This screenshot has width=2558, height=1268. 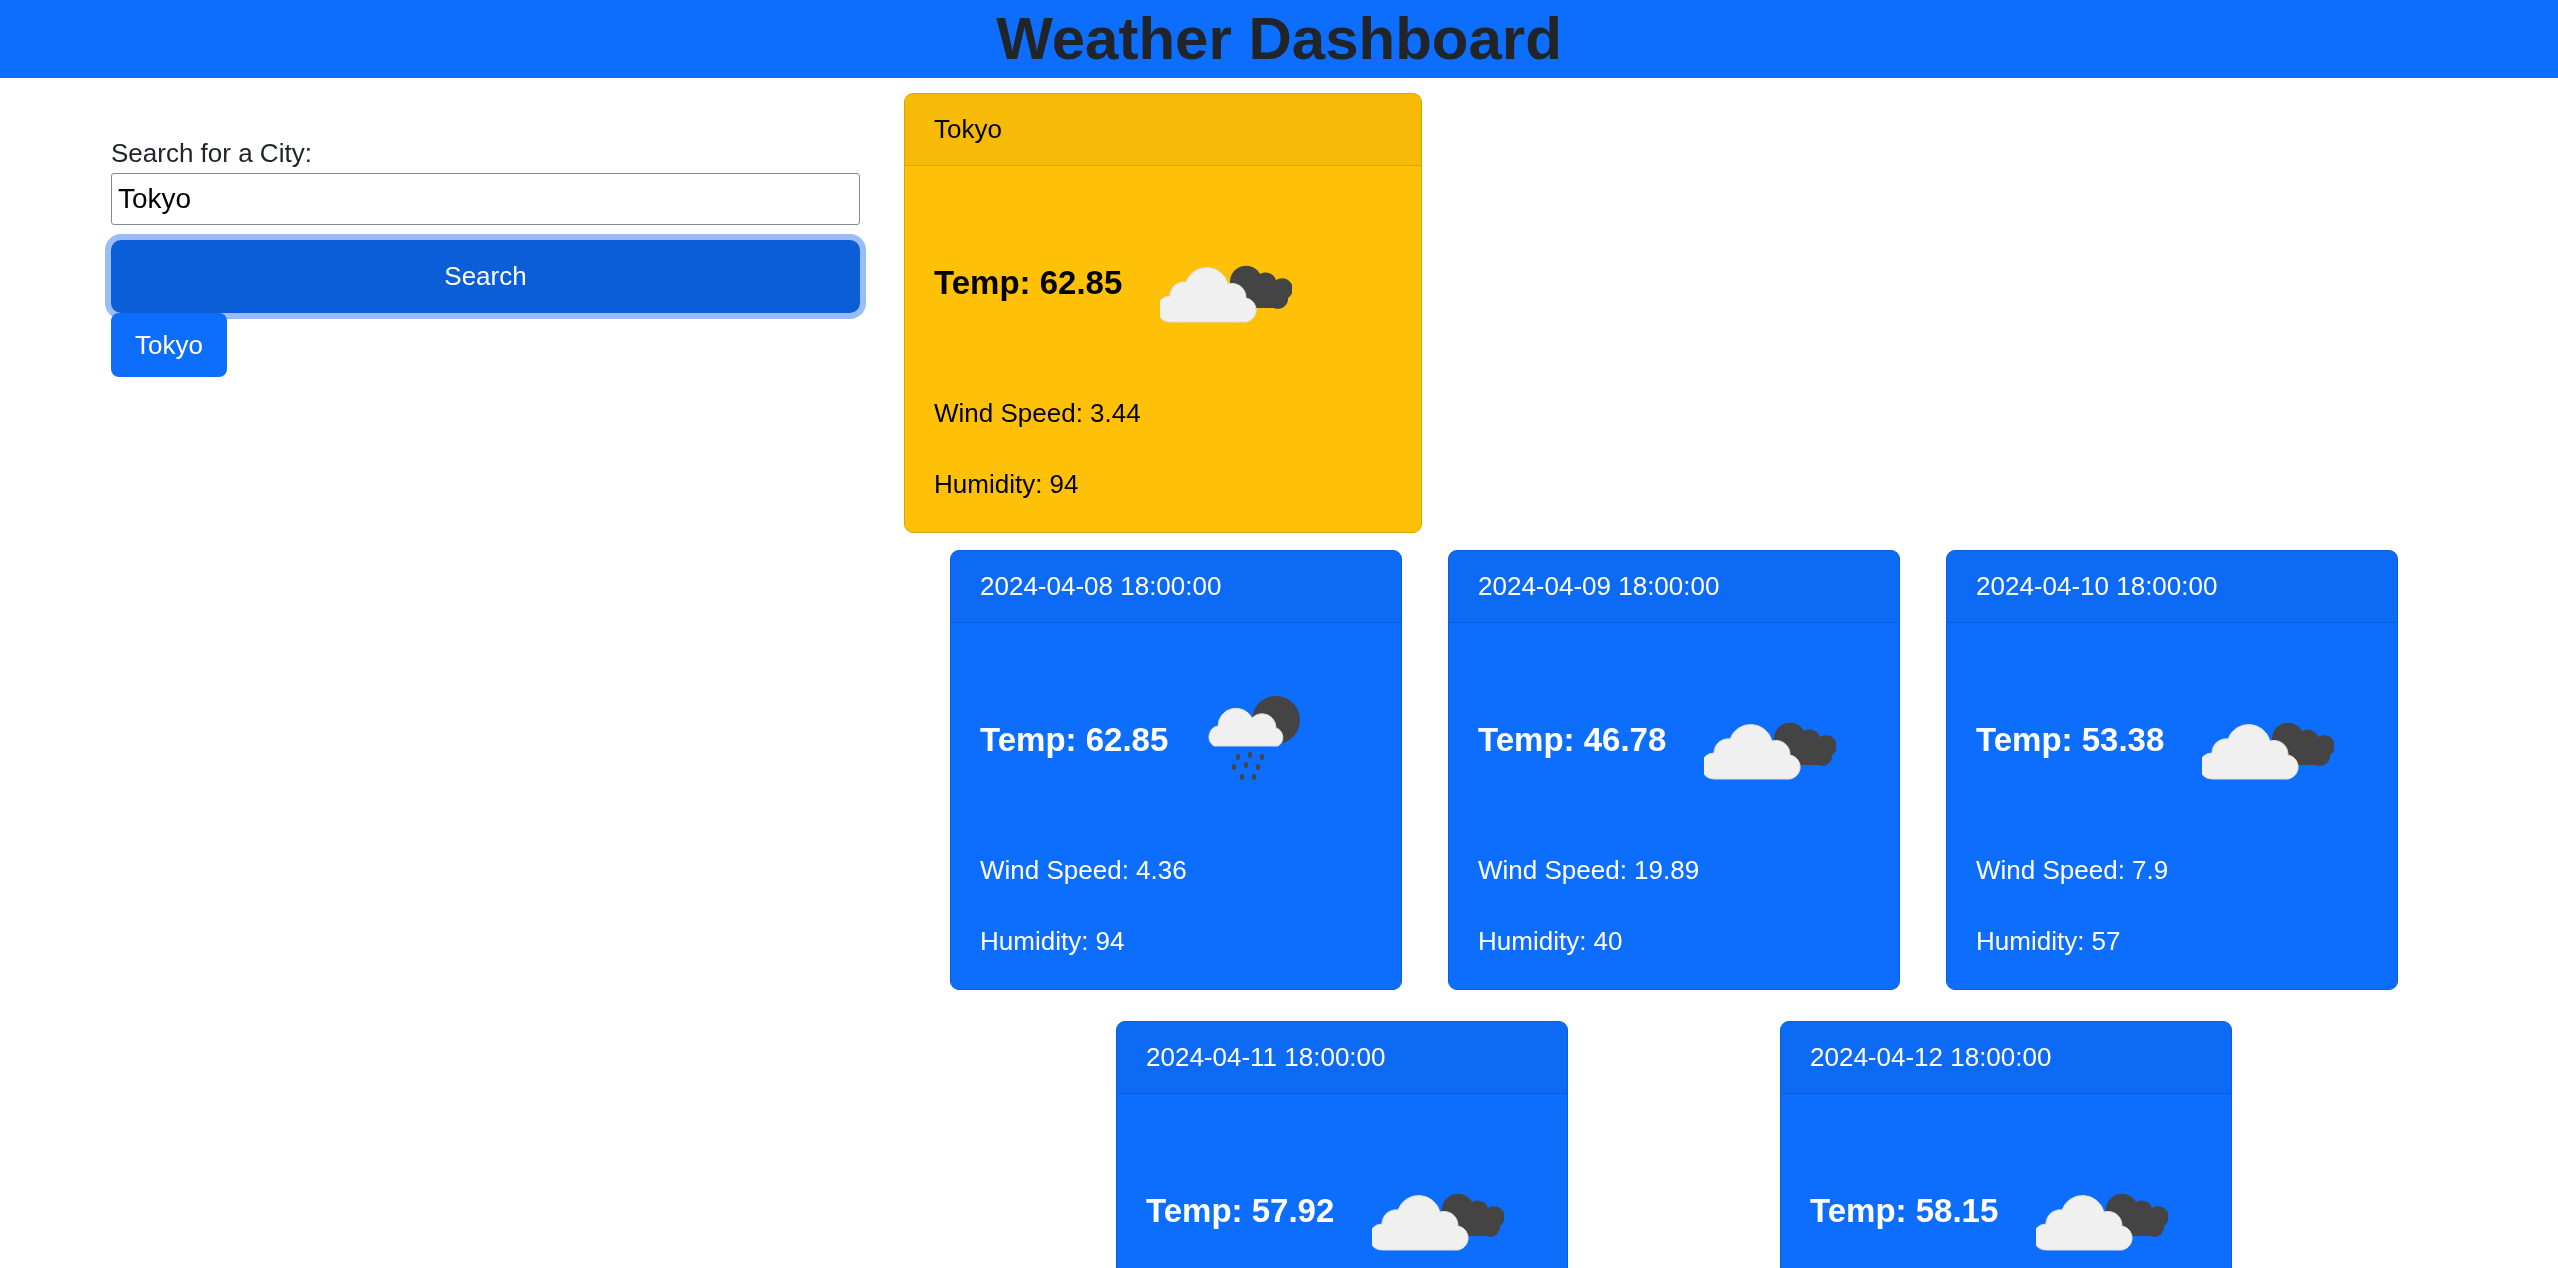 What do you see at coordinates (1589, 870) in the screenshot?
I see `wind-speed: Wind Speed: 19.89` at bounding box center [1589, 870].